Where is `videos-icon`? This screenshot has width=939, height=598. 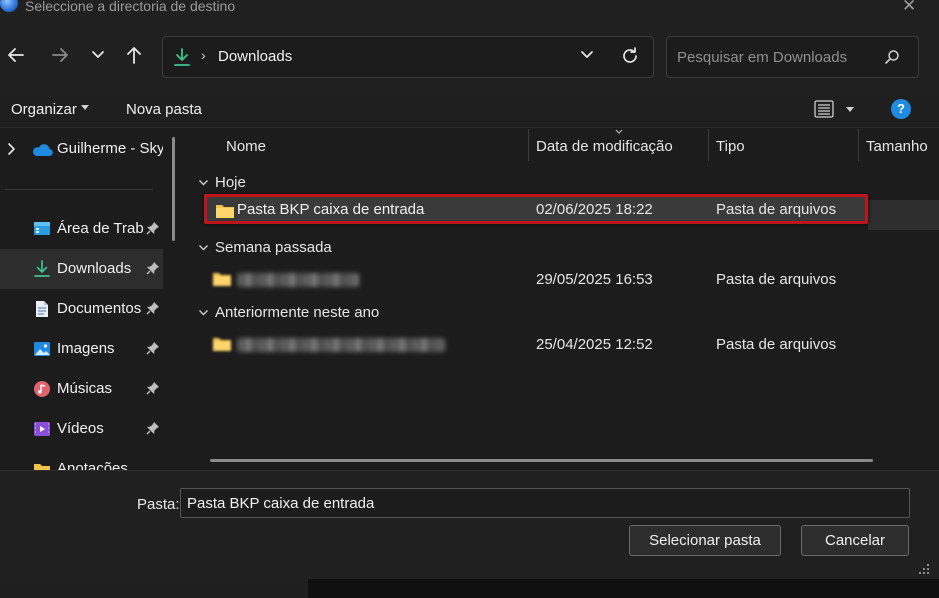 videos-icon is located at coordinates (42, 429).